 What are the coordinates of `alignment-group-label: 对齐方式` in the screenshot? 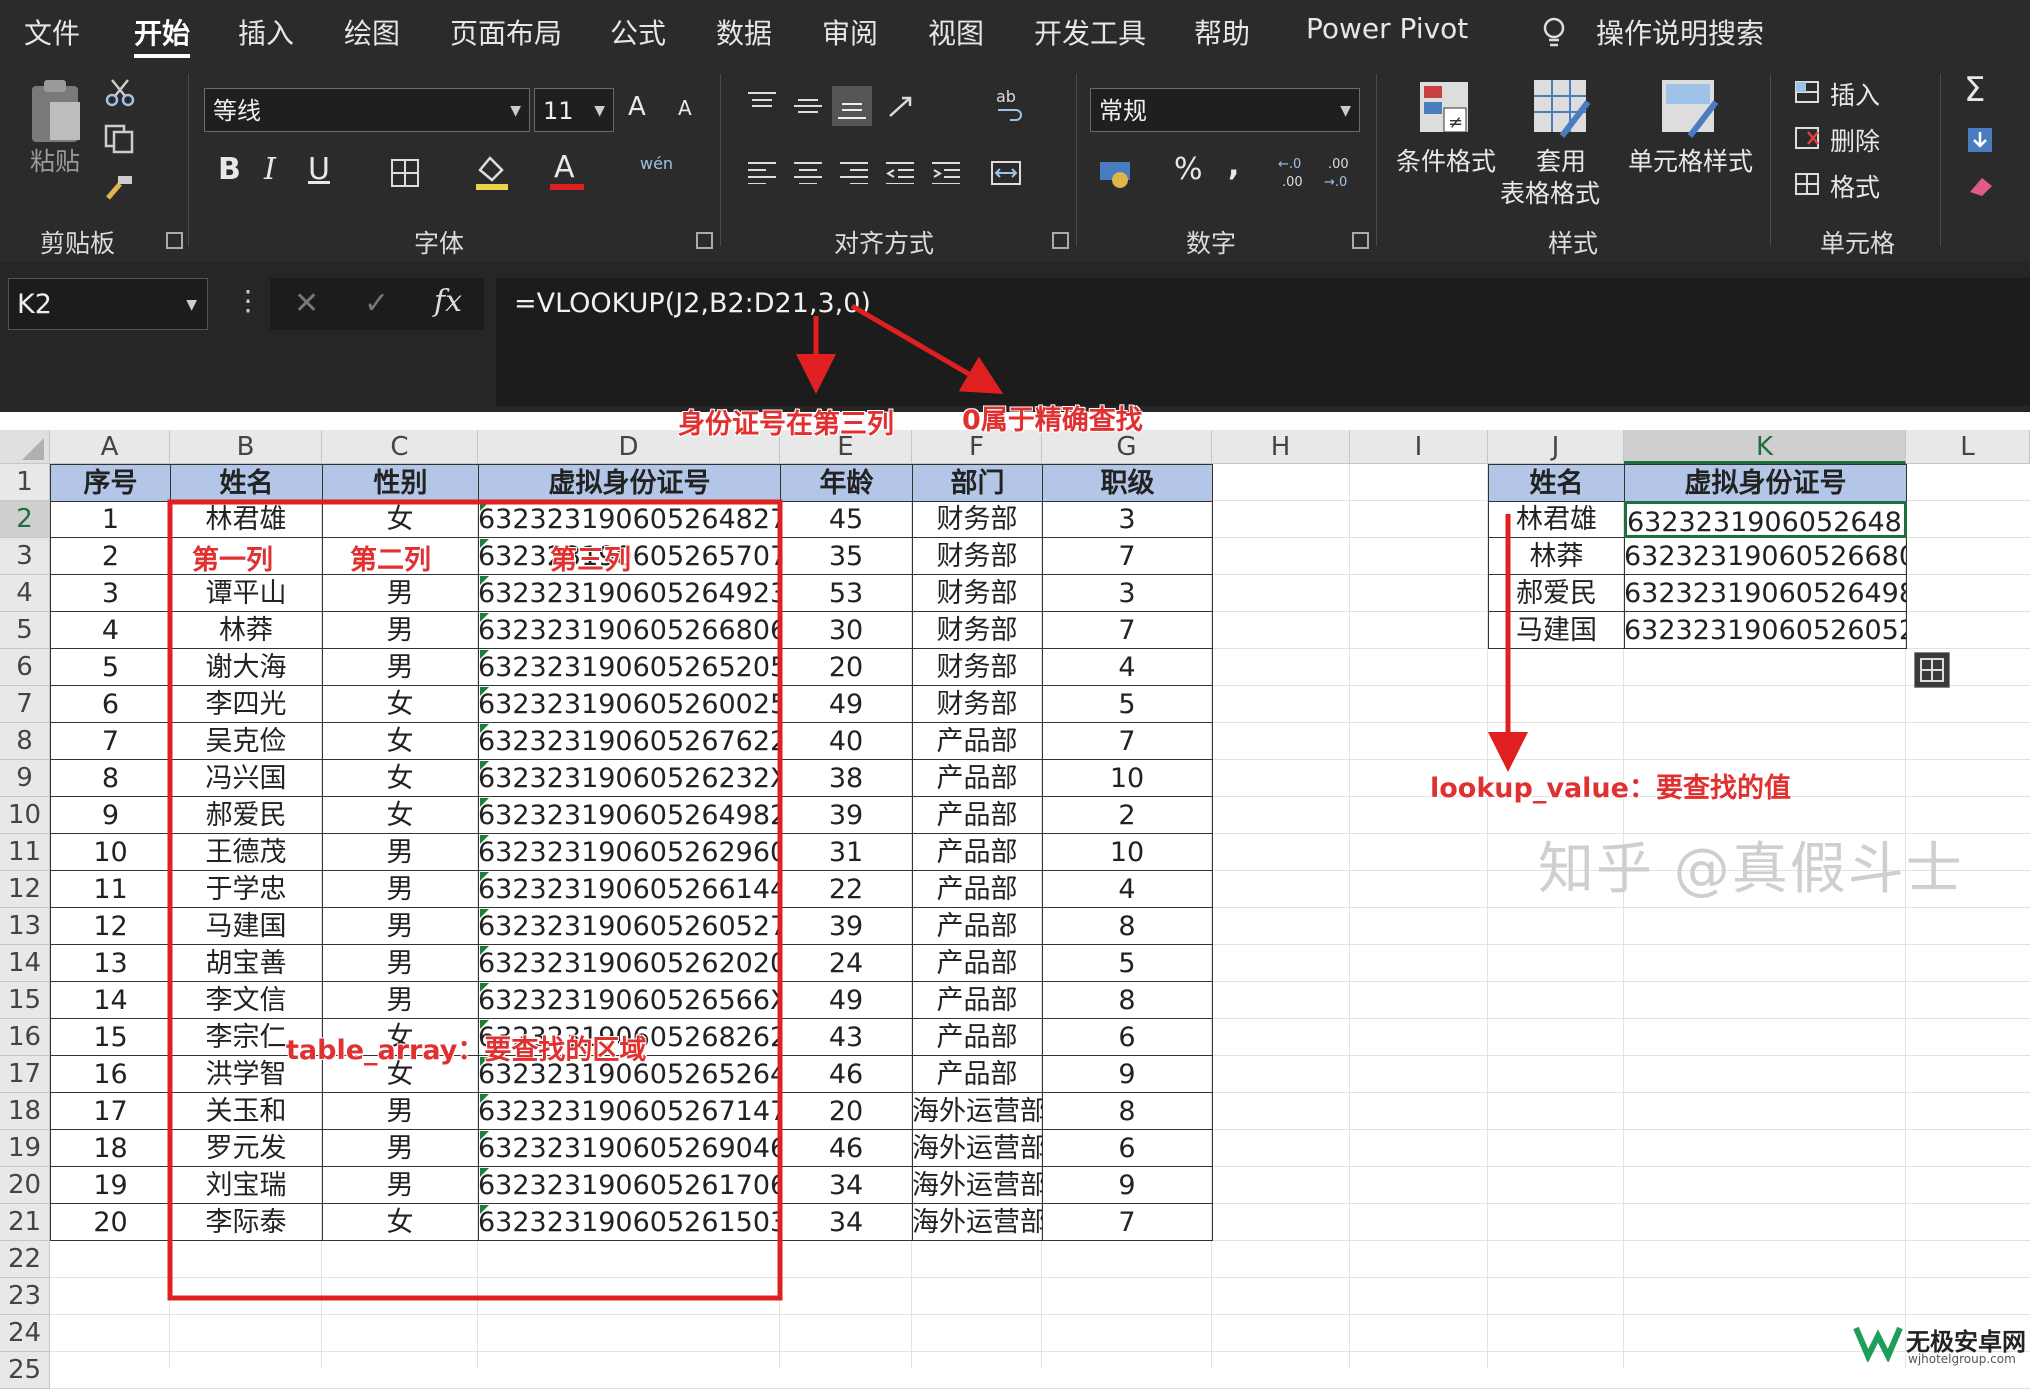 It's located at (884, 243).